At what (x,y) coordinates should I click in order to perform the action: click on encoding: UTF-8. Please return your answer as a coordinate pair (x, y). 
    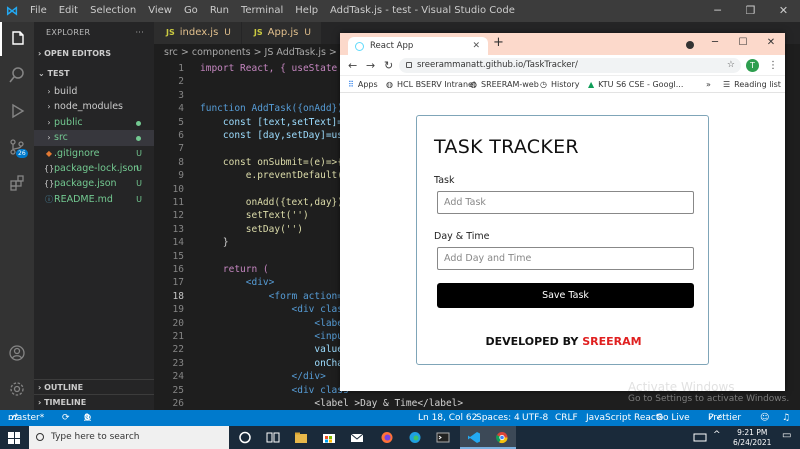
    Looking at the image, I should click on (535, 418).